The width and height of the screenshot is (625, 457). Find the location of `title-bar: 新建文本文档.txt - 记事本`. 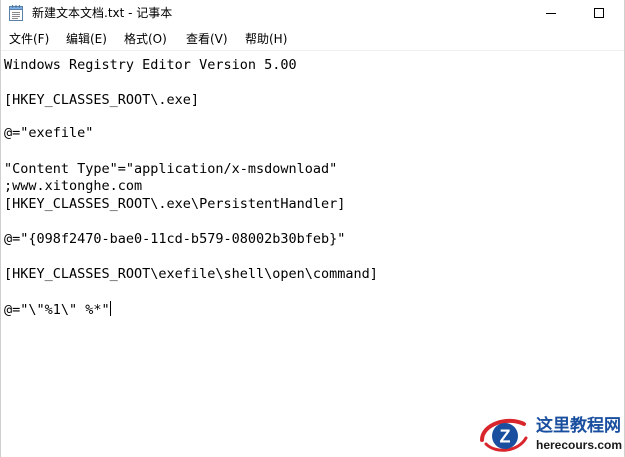

title-bar: 新建文本文档.txt - 记事本 is located at coordinates (312, 13).